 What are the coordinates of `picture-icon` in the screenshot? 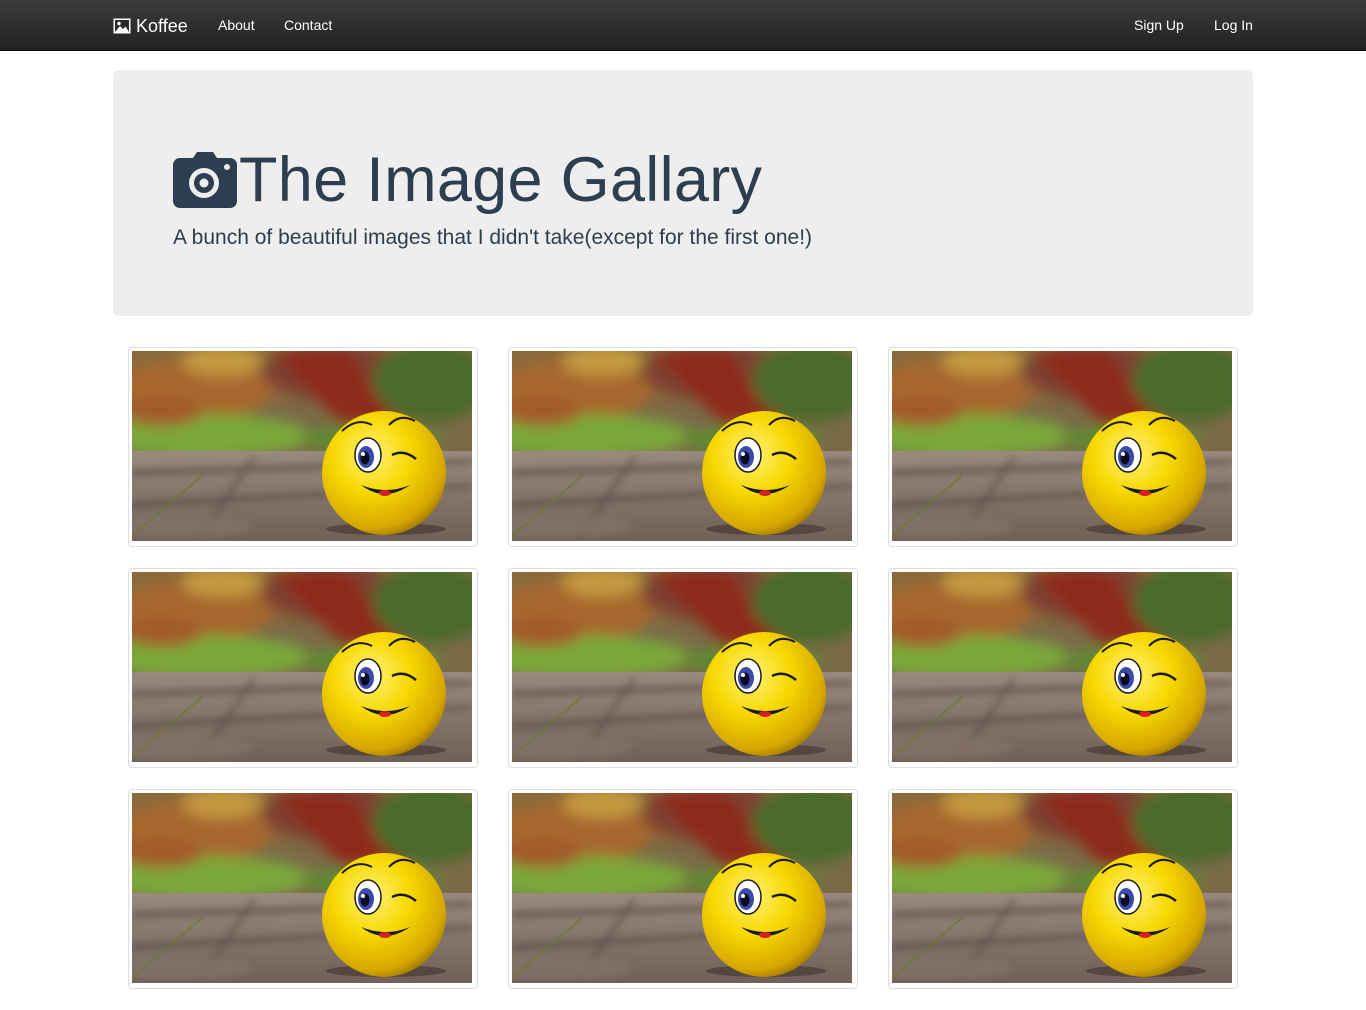 It's located at (122, 26).